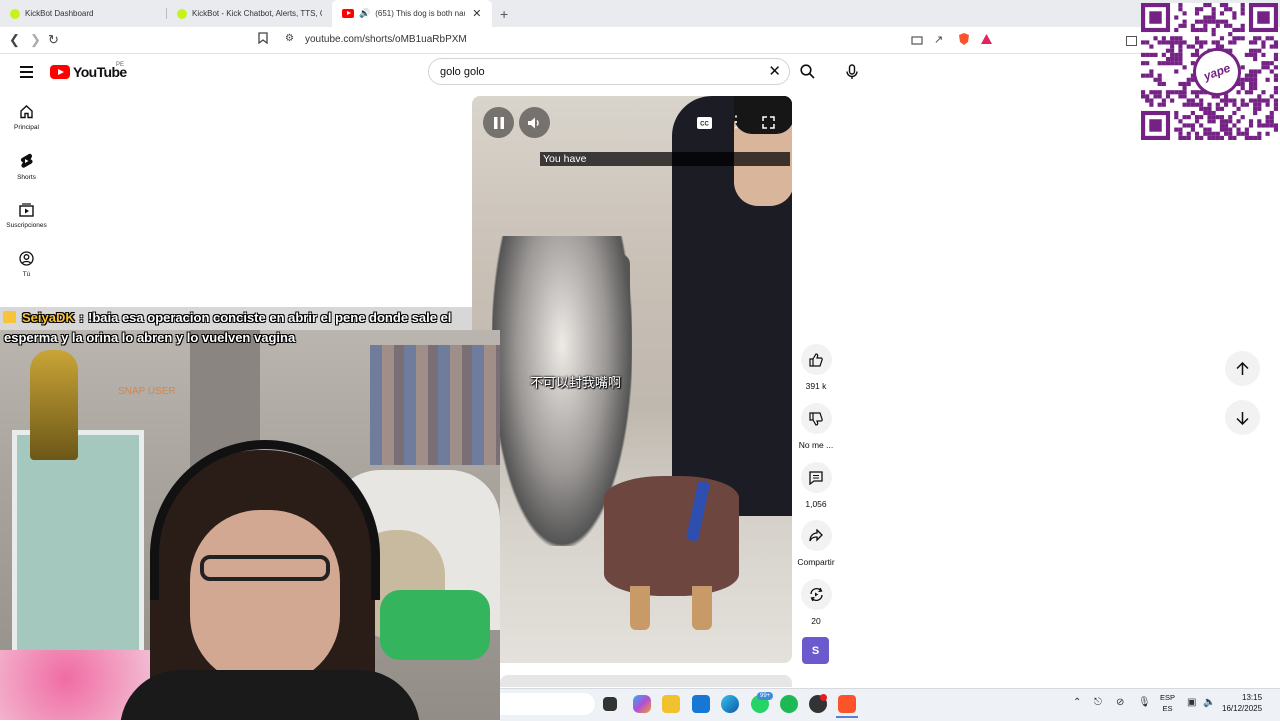  I want to click on task-view-icon, so click(610, 704).